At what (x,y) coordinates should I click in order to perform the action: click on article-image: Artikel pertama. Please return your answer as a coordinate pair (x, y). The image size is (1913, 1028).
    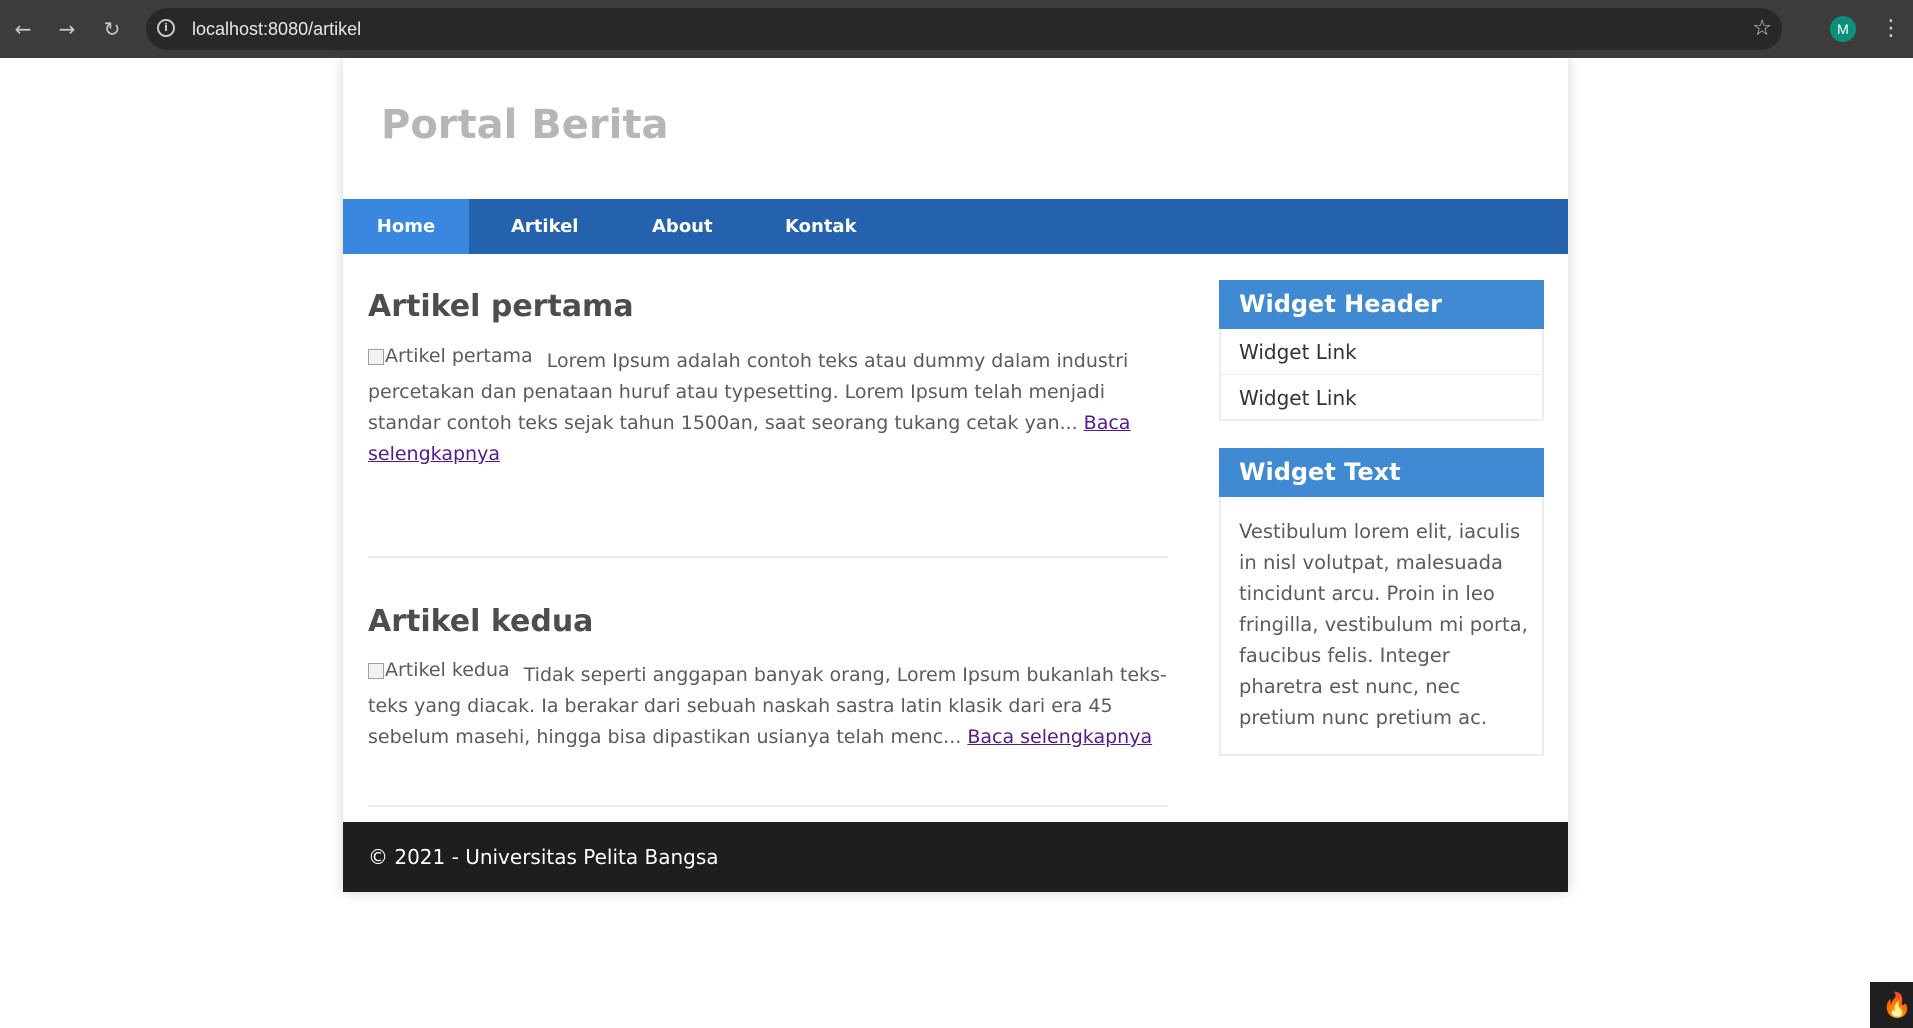
    Looking at the image, I should click on (450, 356).